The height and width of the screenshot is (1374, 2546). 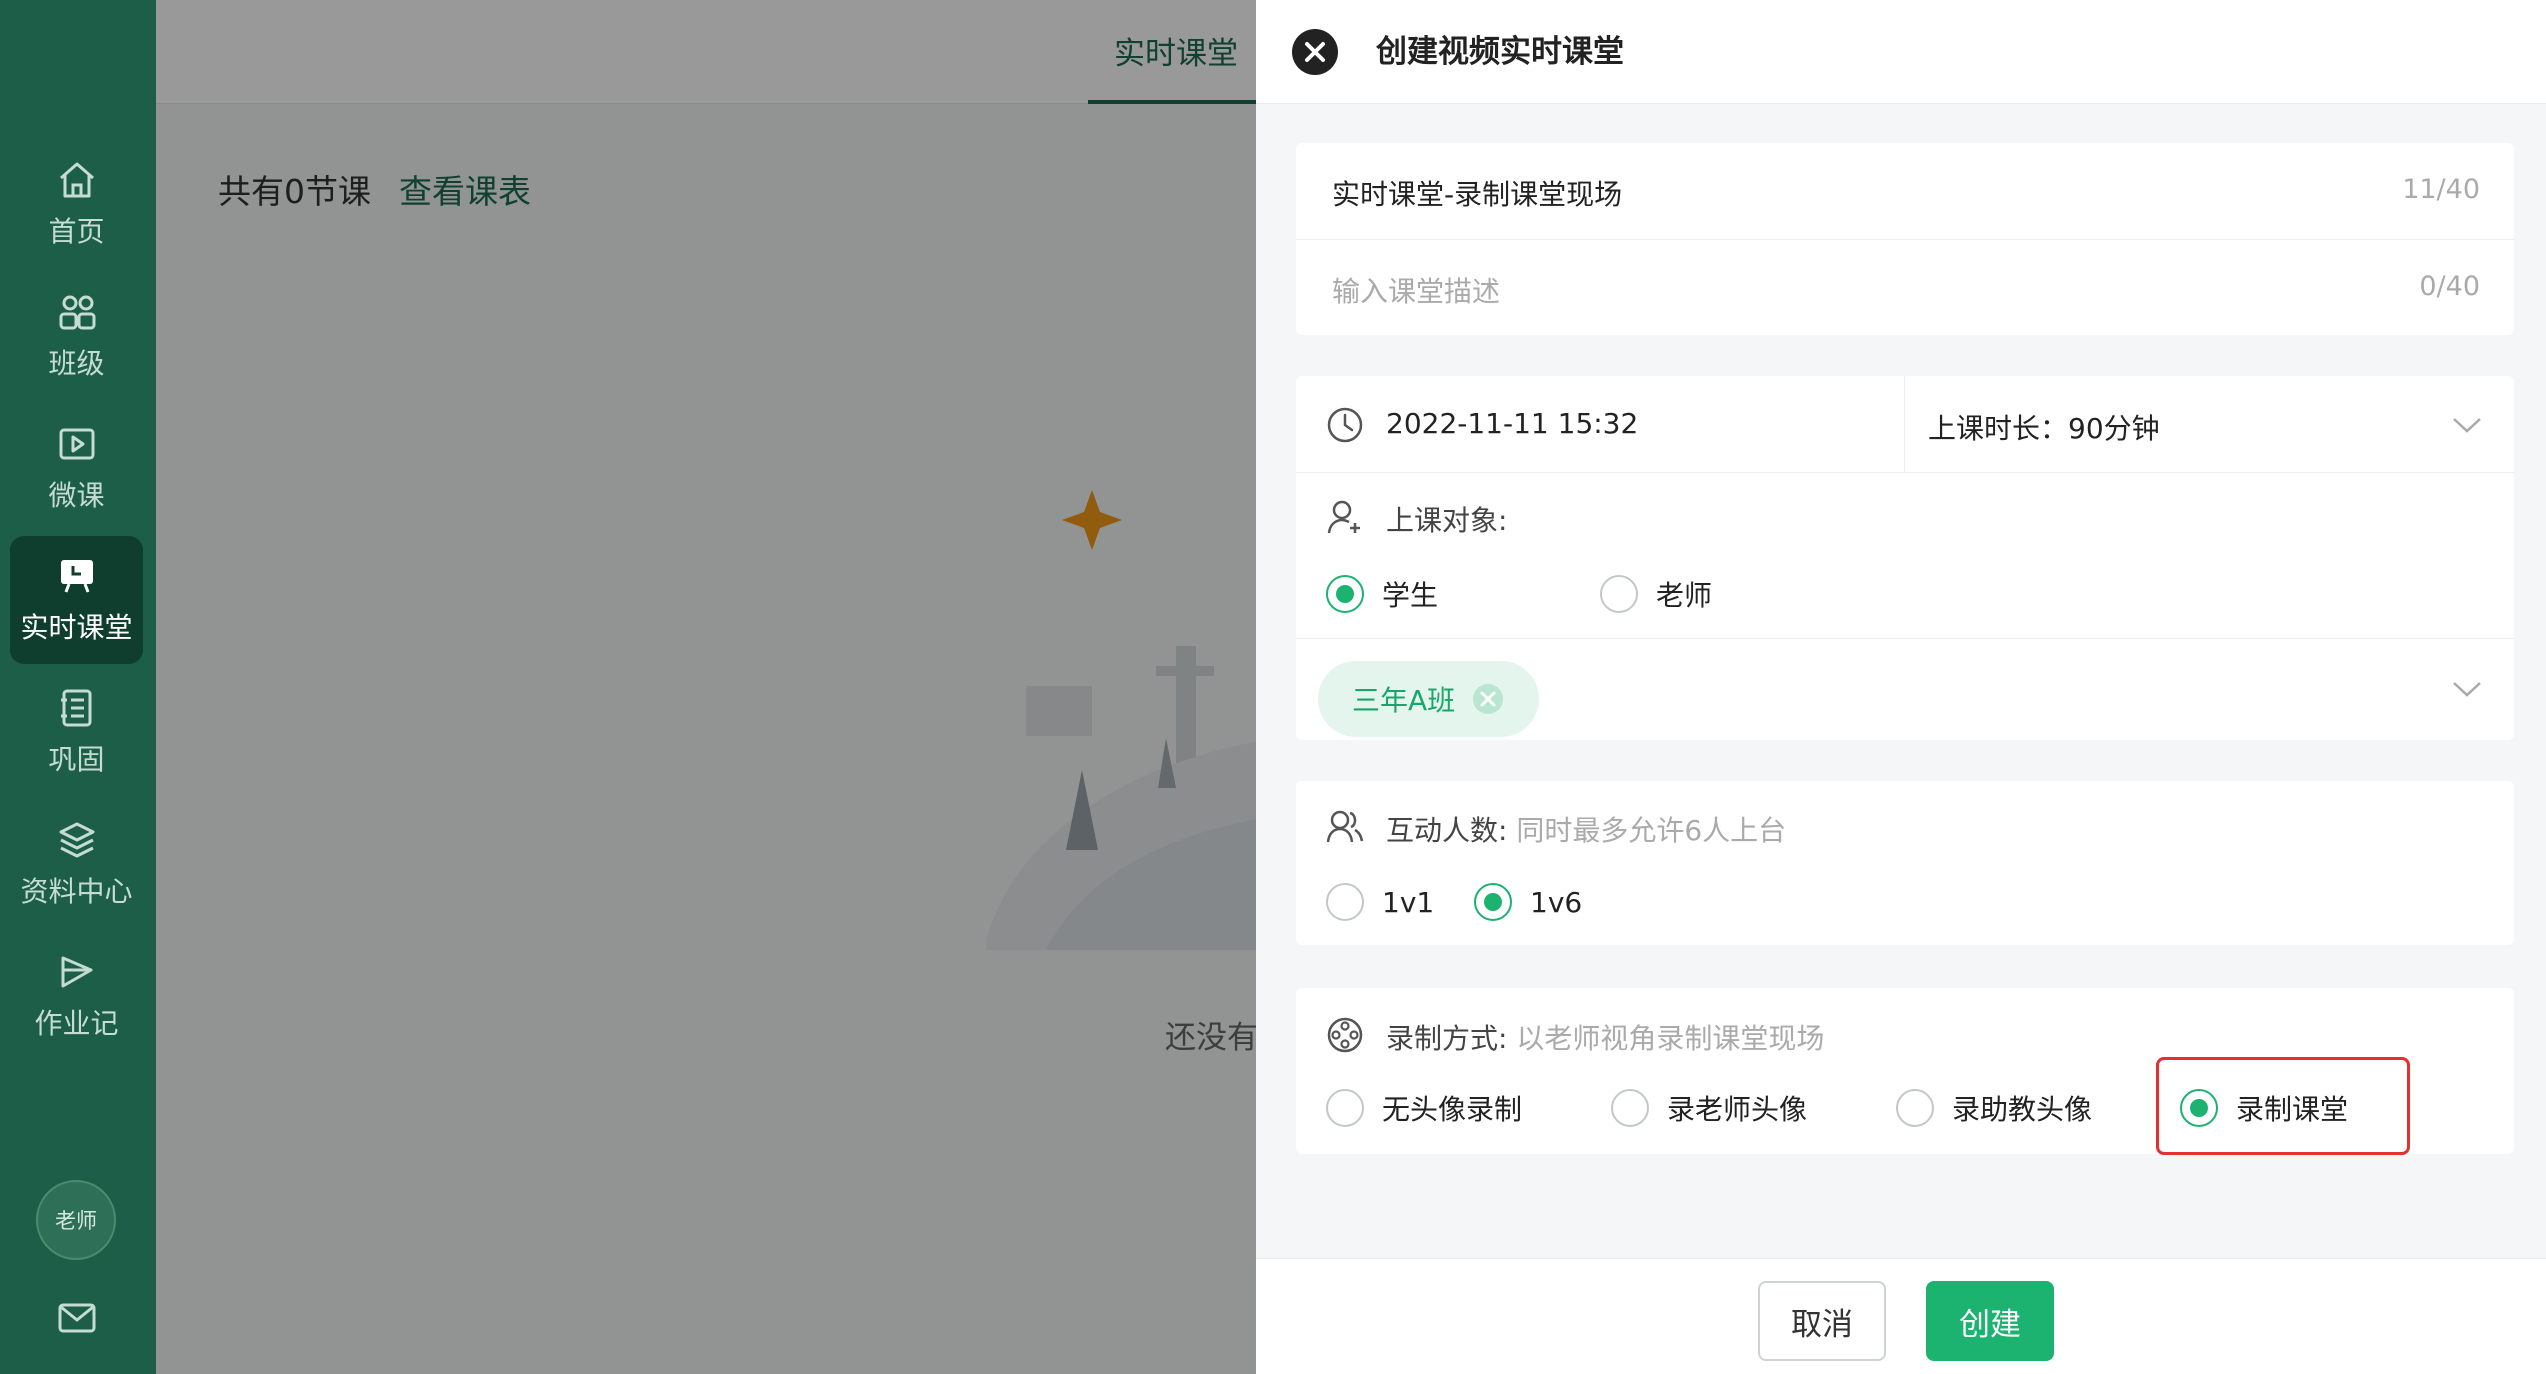 I want to click on film-reel-icon, so click(x=1345, y=1035).